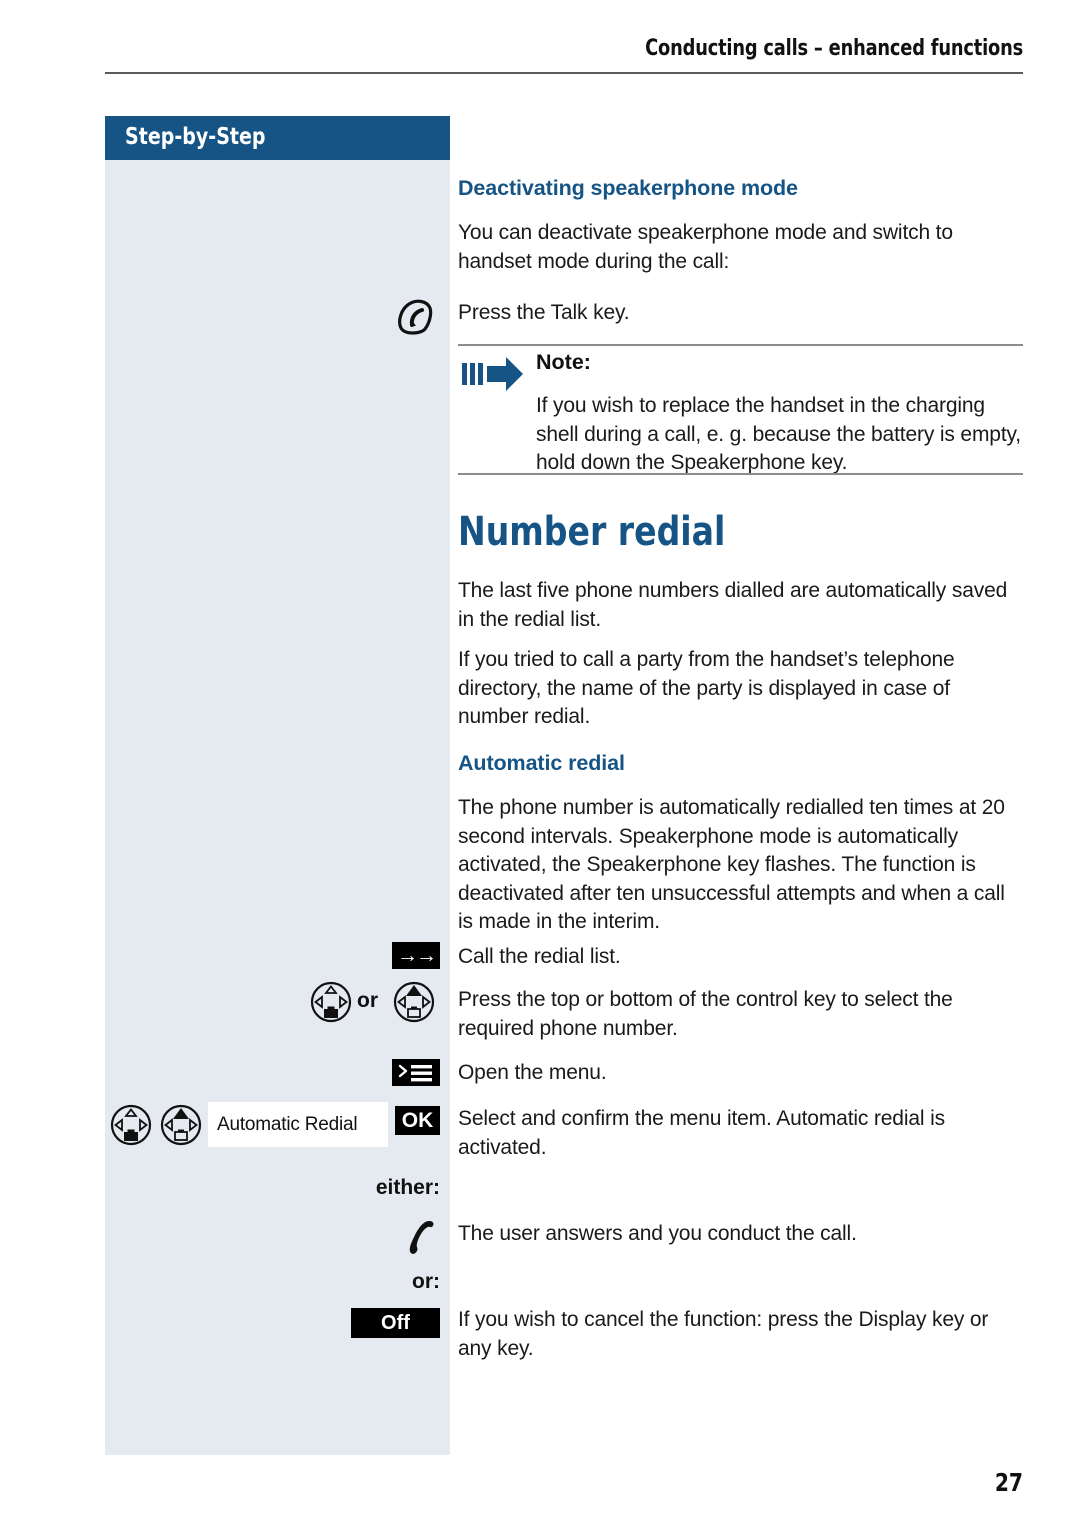 The image size is (1080, 1529). I want to click on note-arrow-icon, so click(493, 374).